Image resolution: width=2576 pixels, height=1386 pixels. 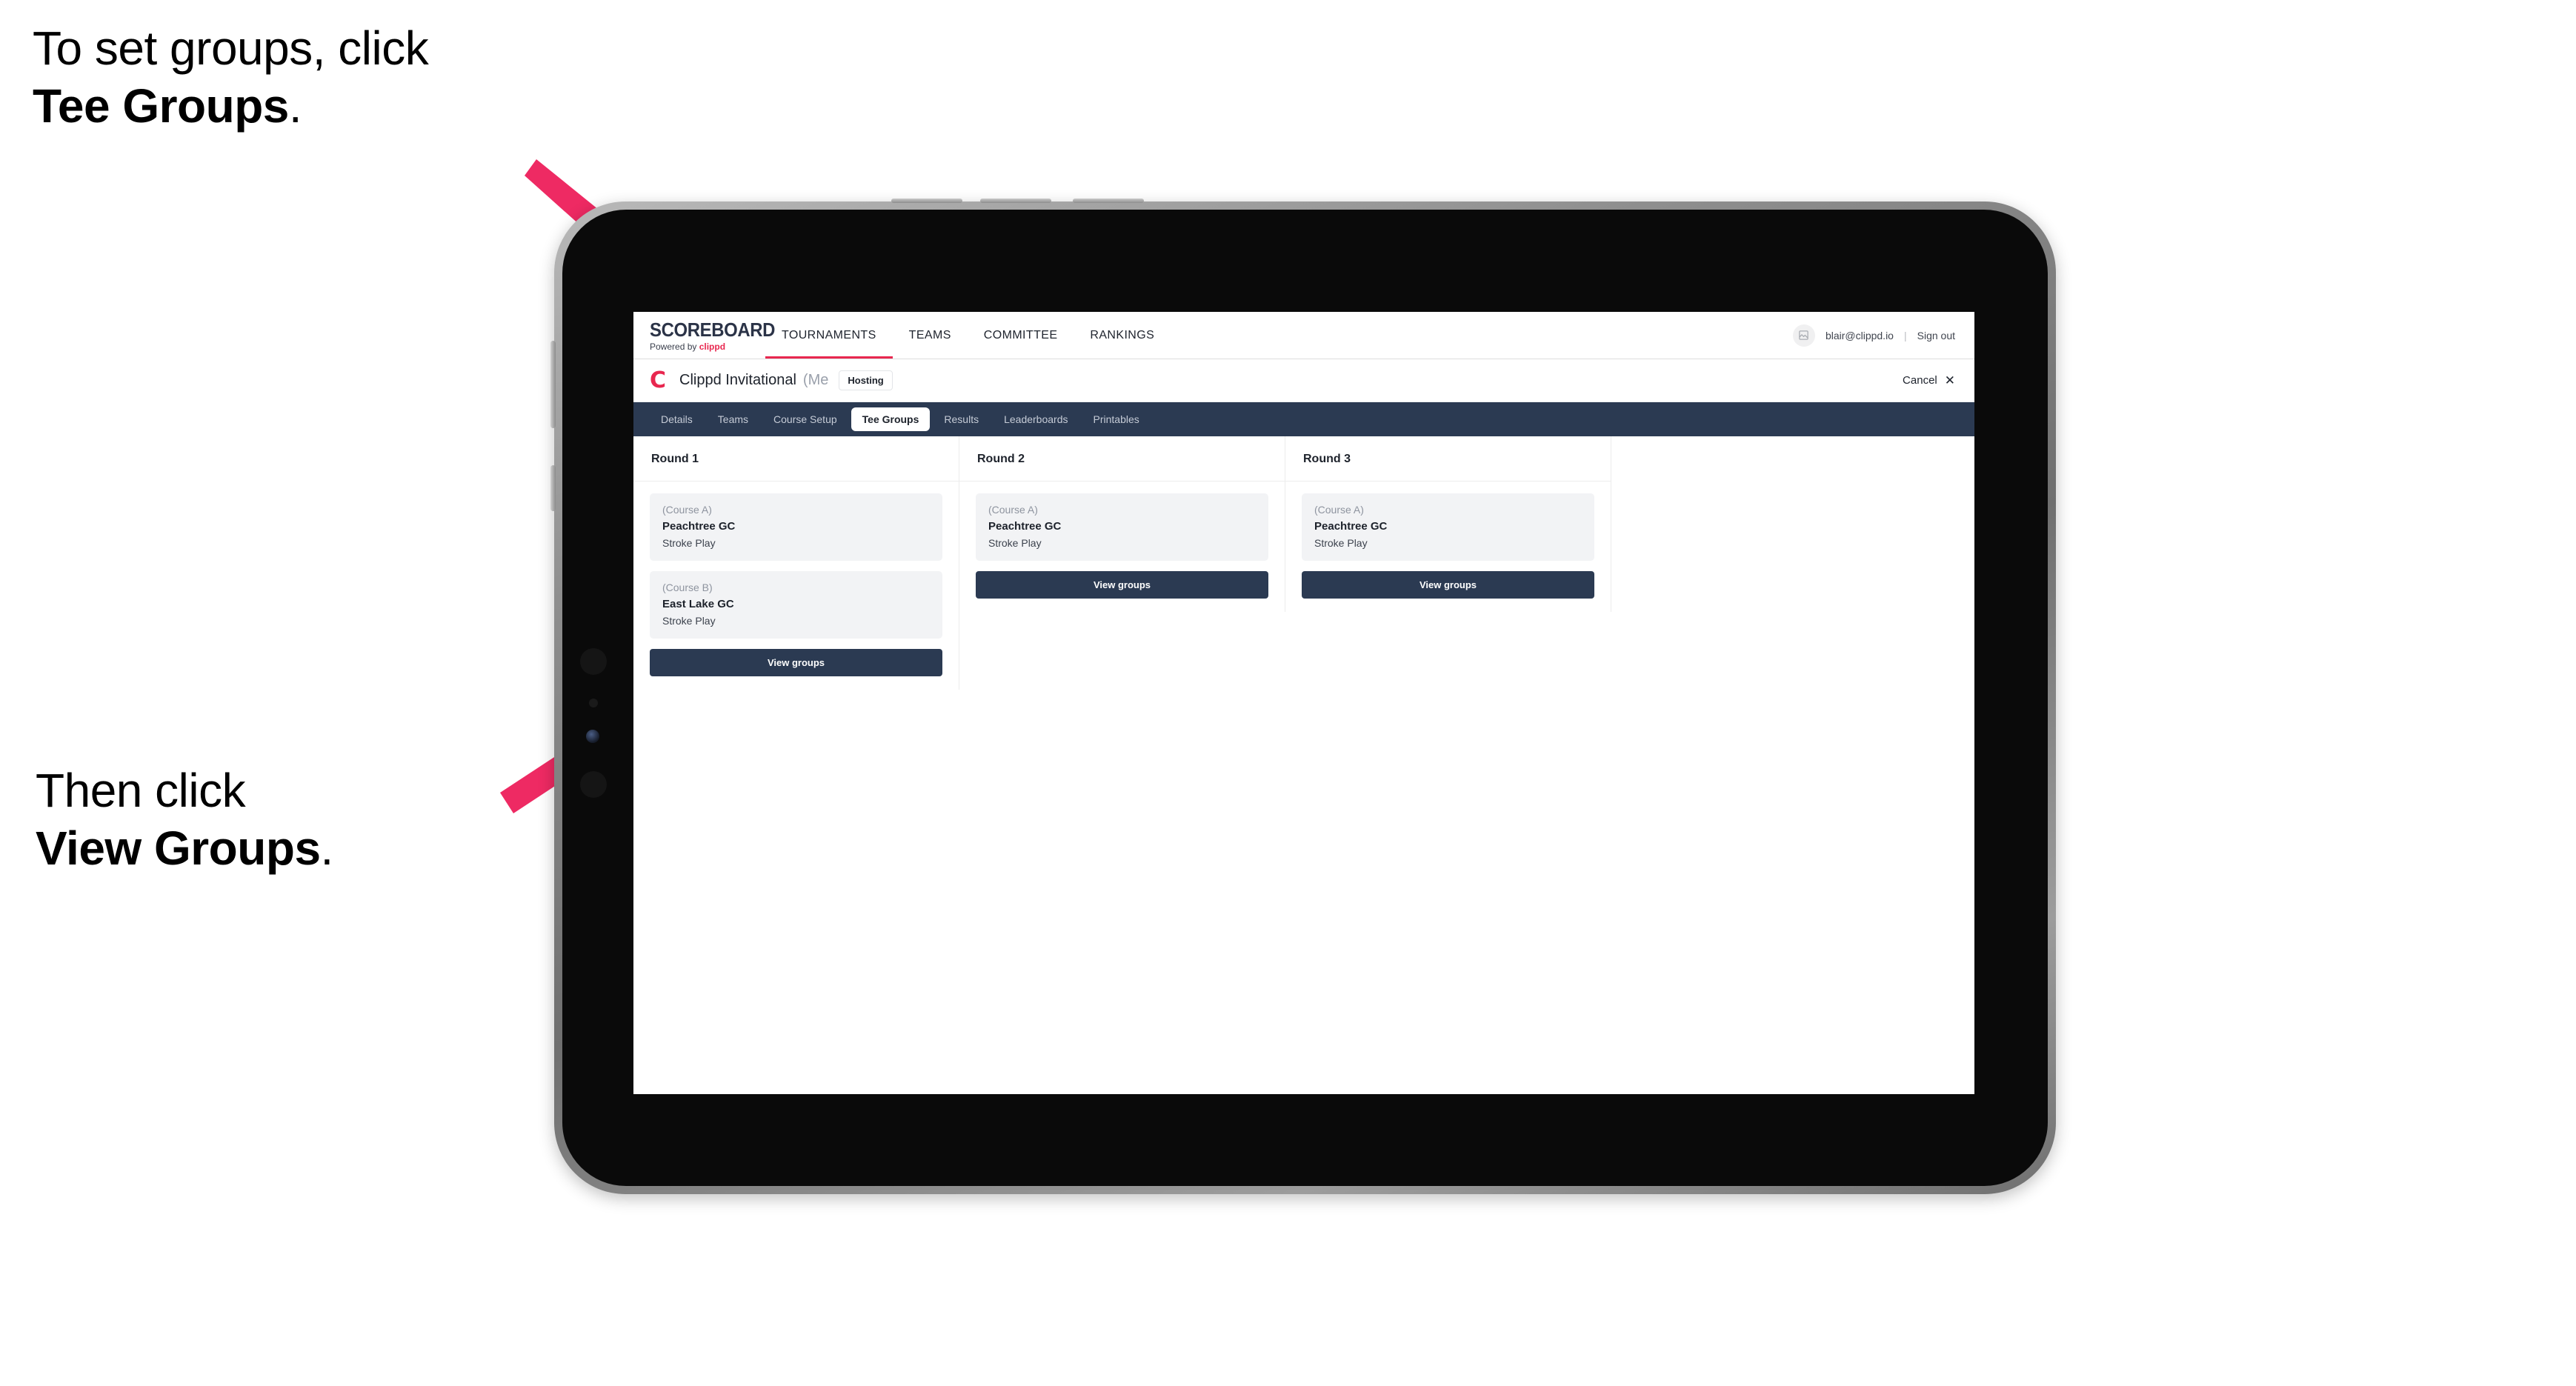 I want to click on callout-top-emphasis: Tee Groups, so click(x=161, y=106).